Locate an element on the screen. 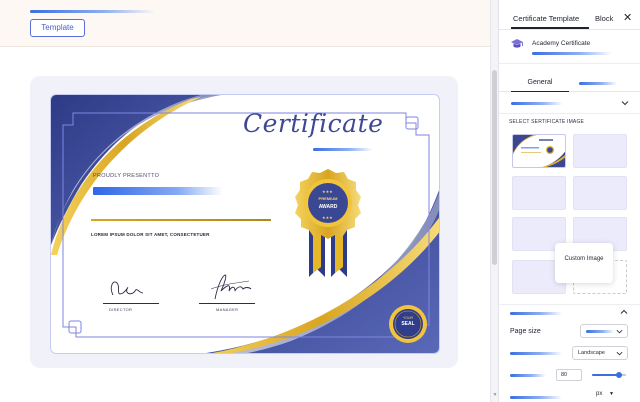 This screenshot has width=640, height=402. page-size-value-placeholder is located at coordinates (600, 331).